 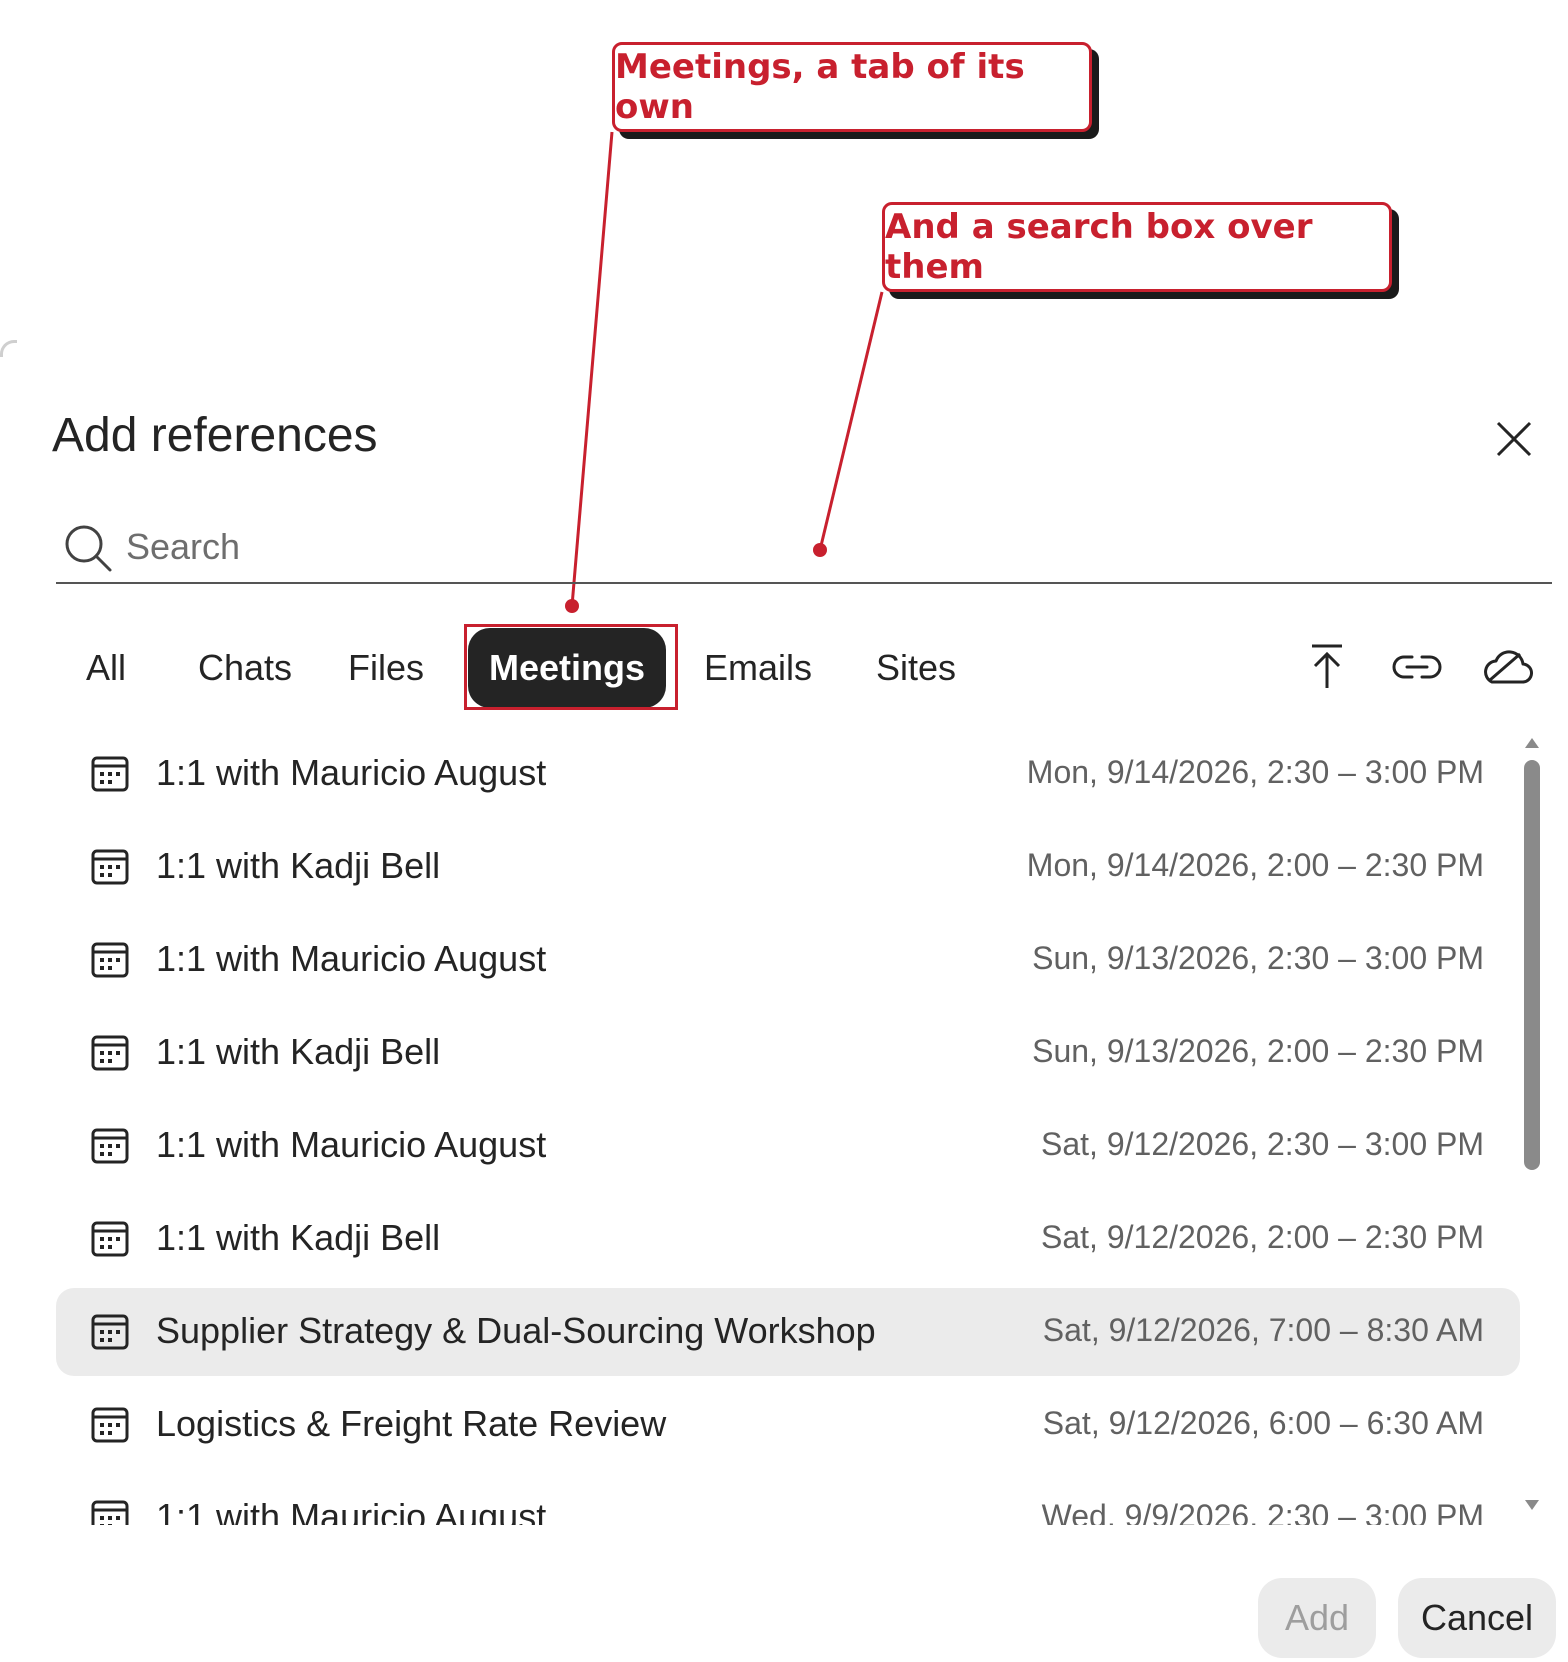 I want to click on scroll-up-arrow-icon, so click(x=1532, y=743).